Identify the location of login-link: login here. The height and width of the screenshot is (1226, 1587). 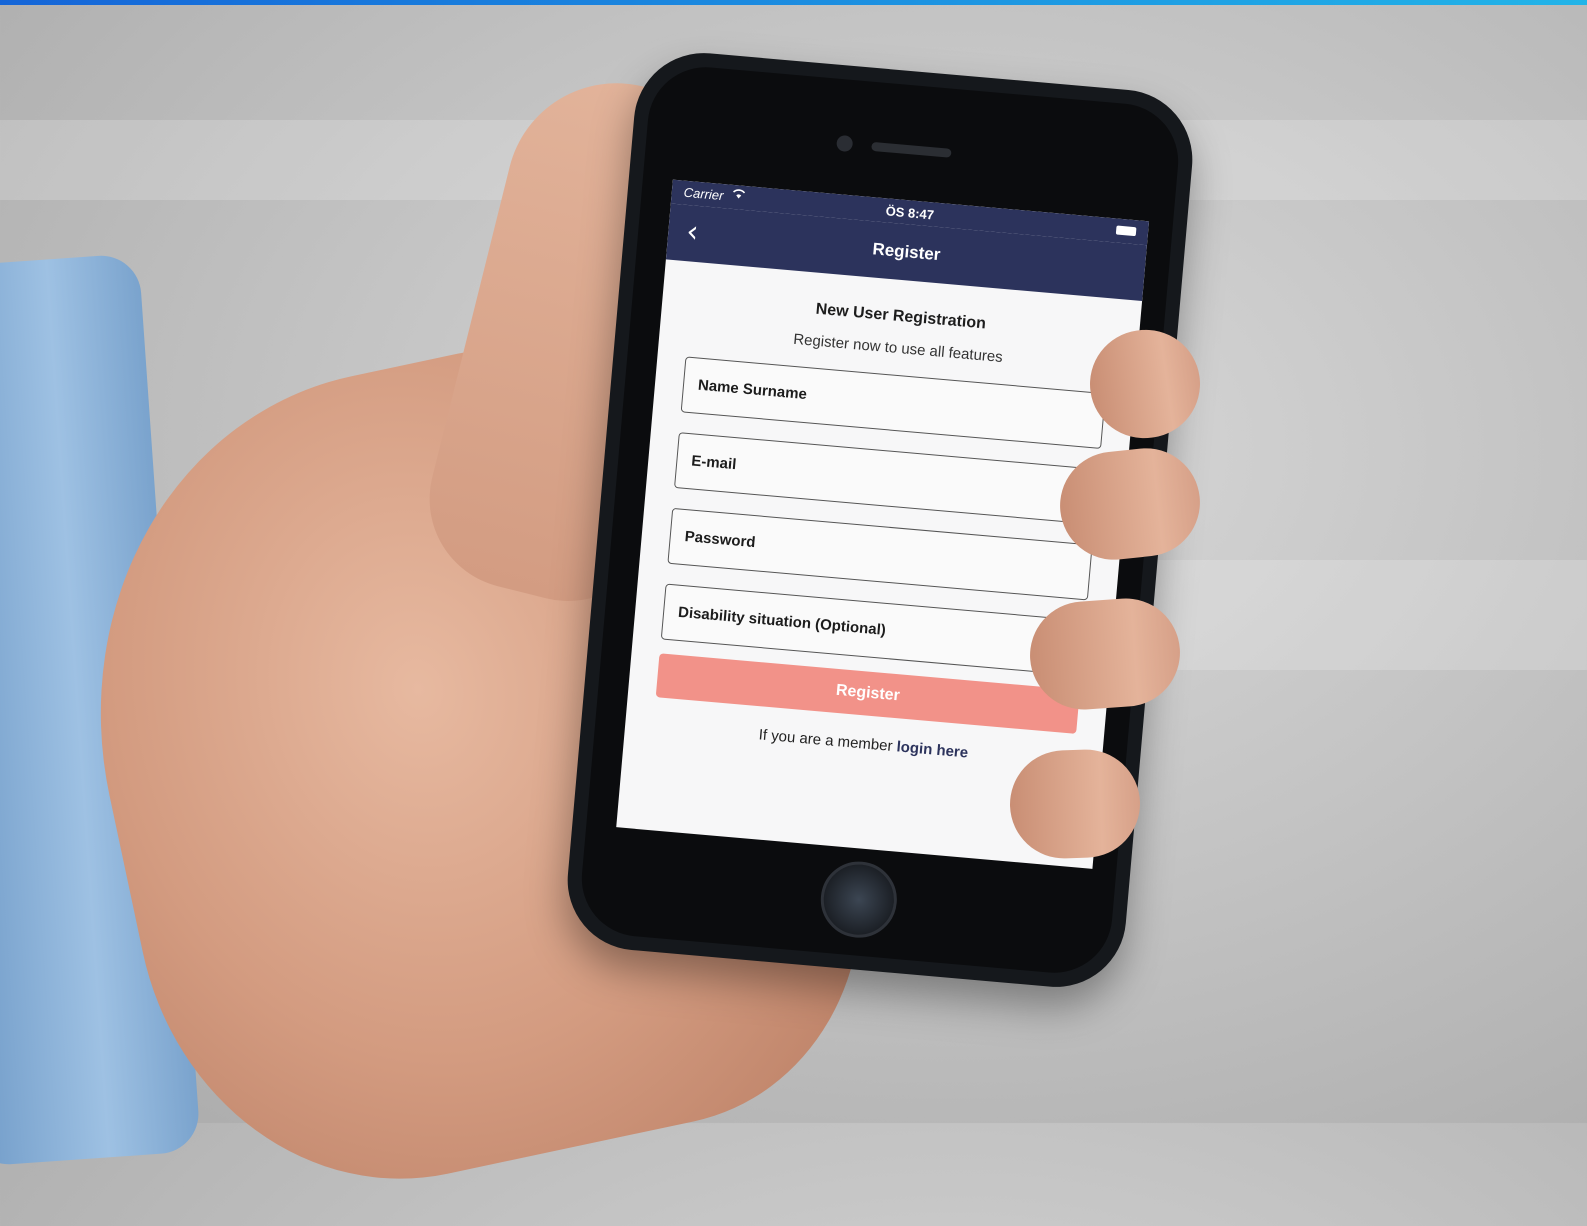
(932, 749).